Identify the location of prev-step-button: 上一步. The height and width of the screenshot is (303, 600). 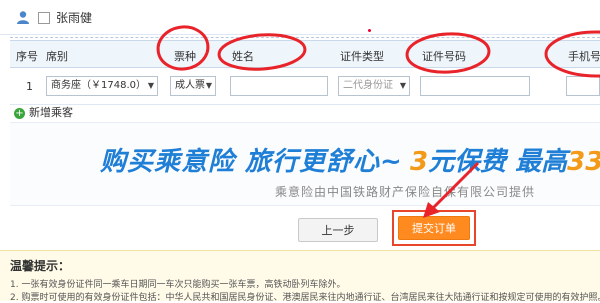
(338, 230).